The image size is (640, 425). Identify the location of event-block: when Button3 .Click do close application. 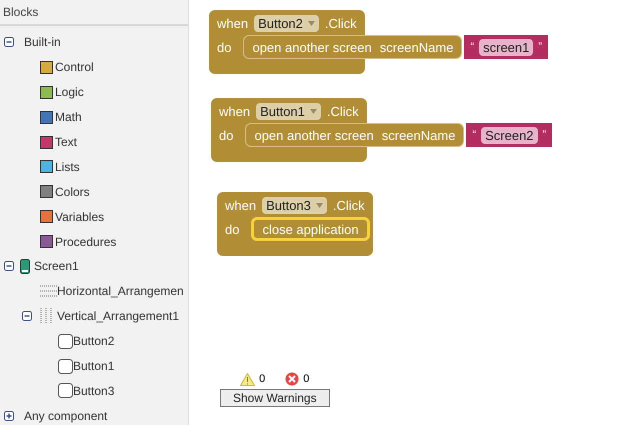
(295, 224).